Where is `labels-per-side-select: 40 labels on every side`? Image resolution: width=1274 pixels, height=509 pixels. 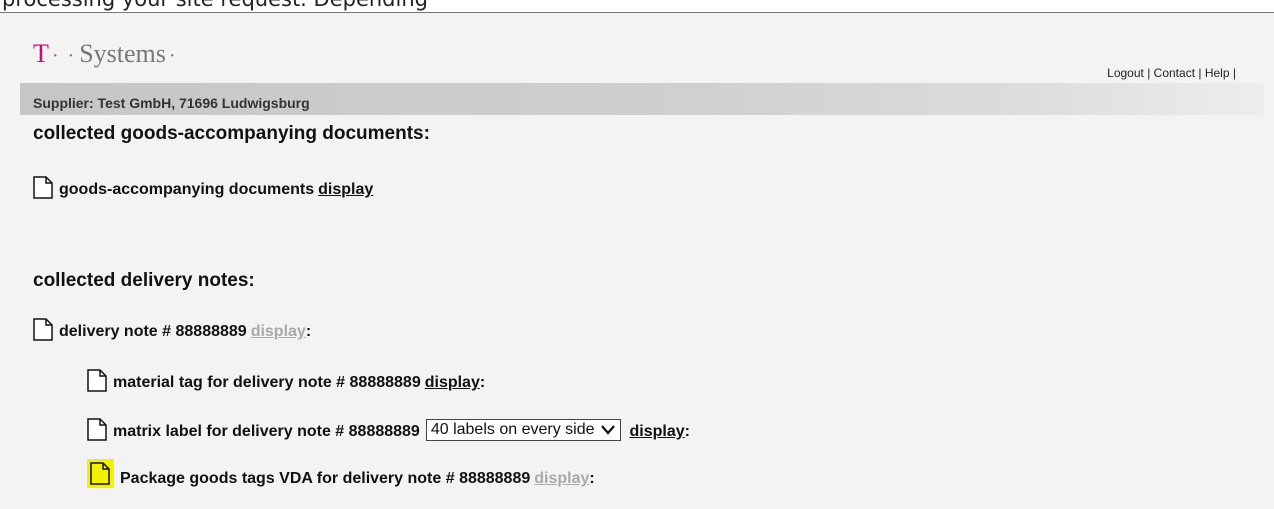
labels-per-side-select: 40 labels on every side is located at coordinates (523, 430).